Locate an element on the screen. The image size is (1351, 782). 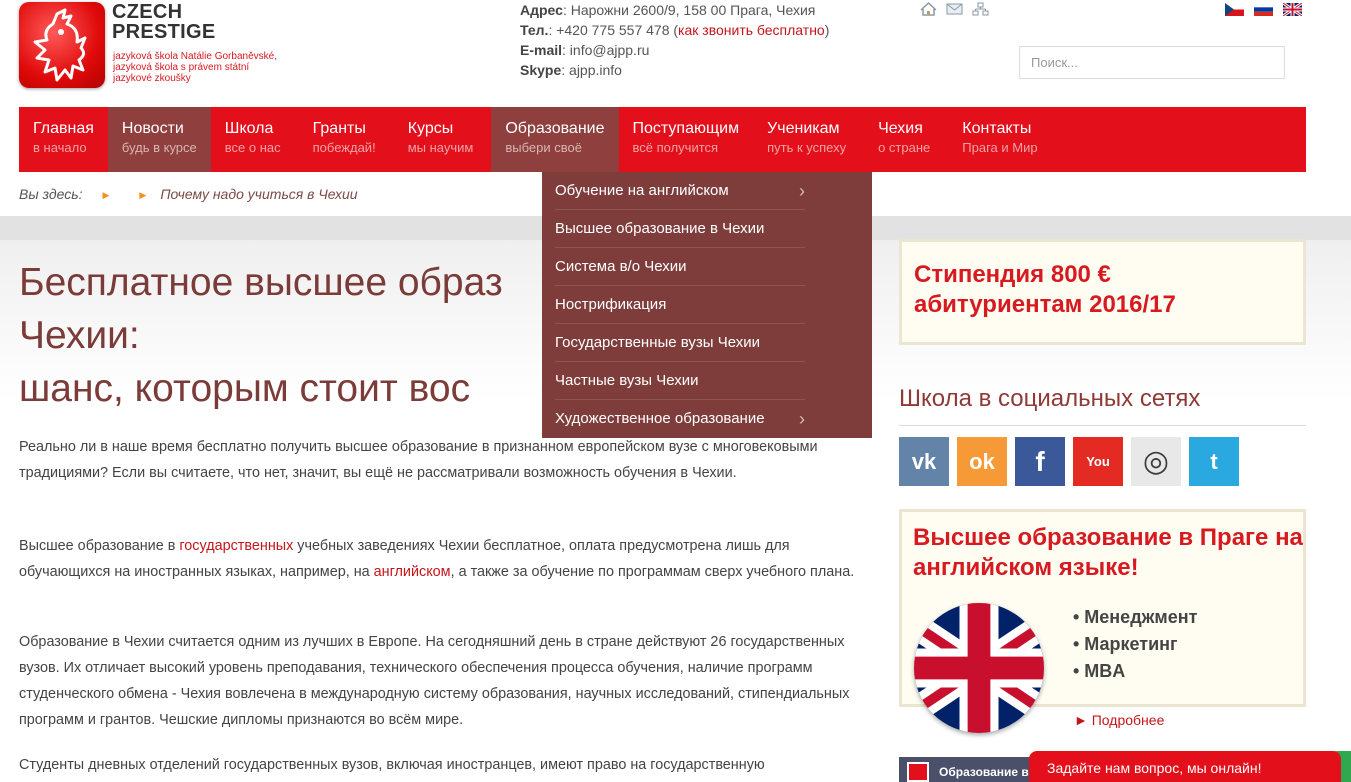
nav-item-grants: Гранты побеждай! is located at coordinates (346, 139).